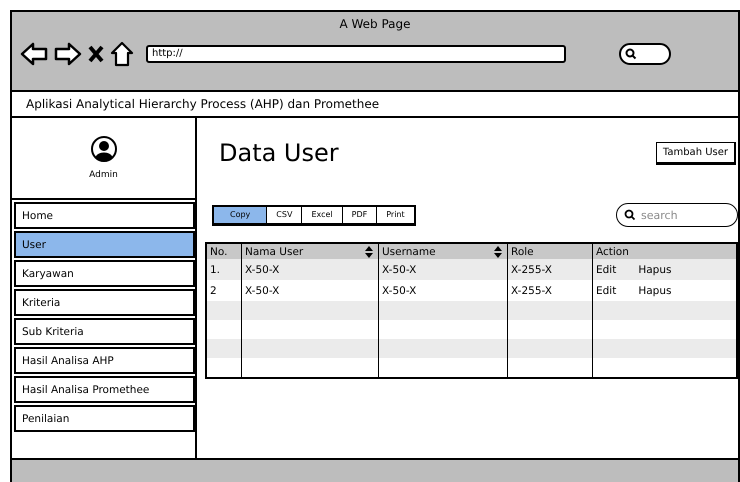  I want to click on sidebar-item: User, so click(104, 244).